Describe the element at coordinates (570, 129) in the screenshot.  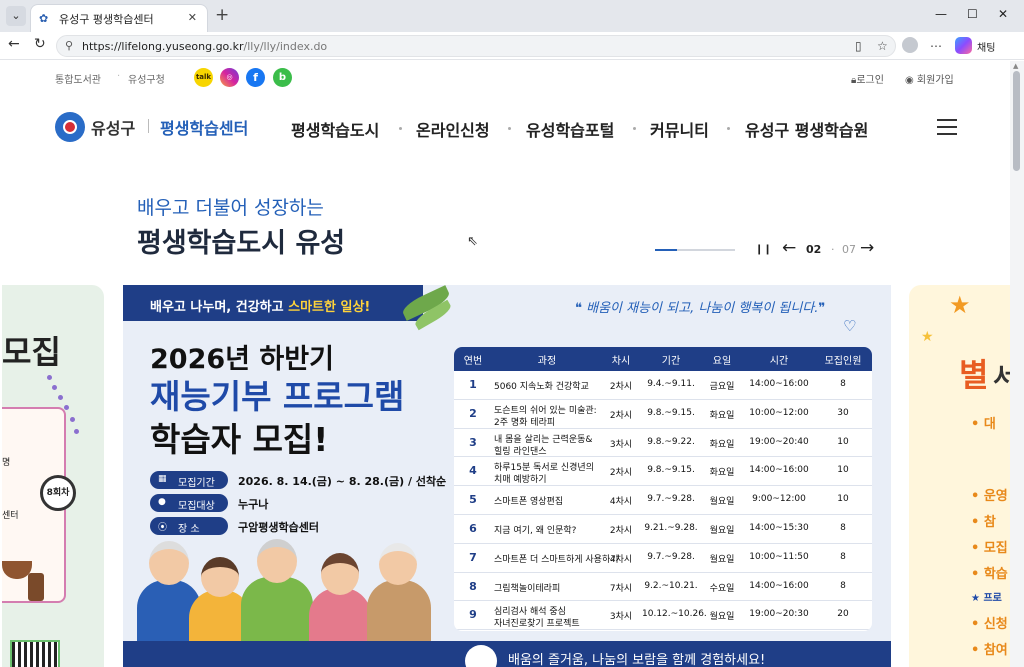
I see `nav-item-learning-portal: 유성학습포털` at that location.